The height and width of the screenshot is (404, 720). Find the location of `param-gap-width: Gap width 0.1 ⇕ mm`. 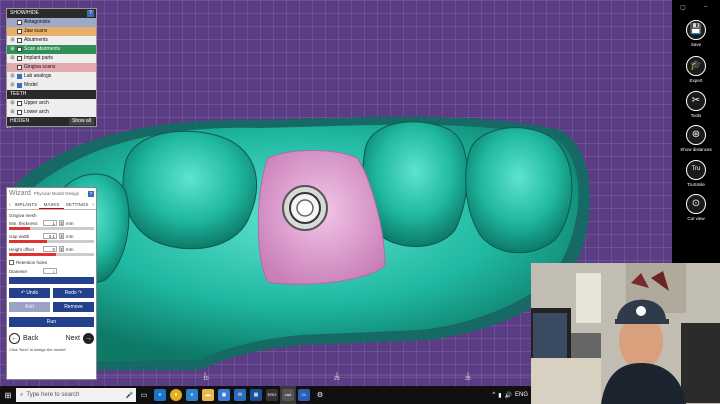

param-gap-width: Gap width 0.1 ⇕ mm is located at coordinates (51, 236).